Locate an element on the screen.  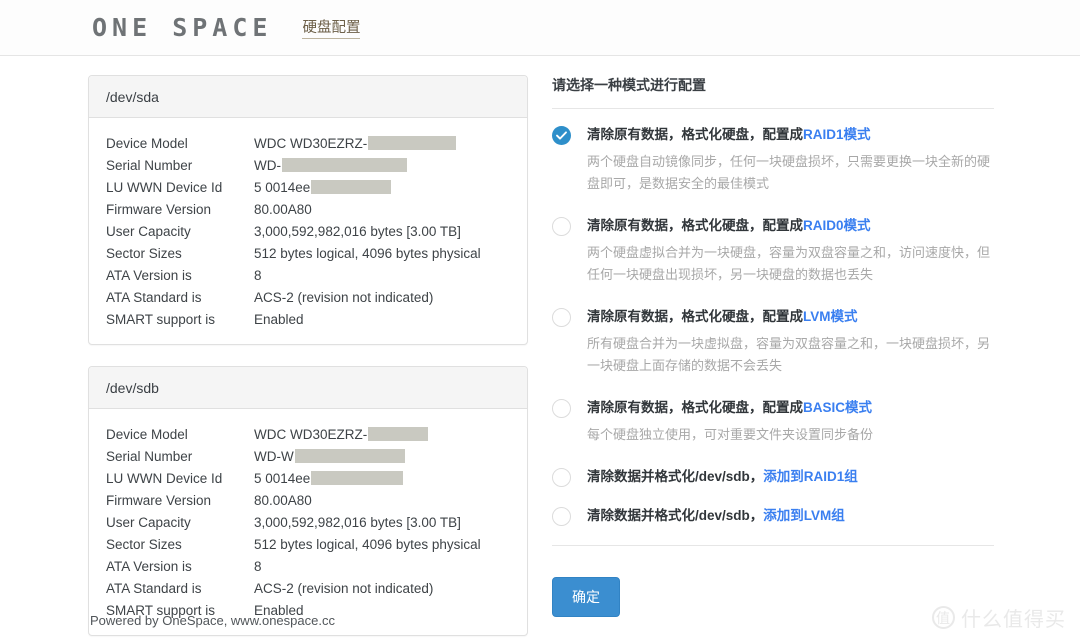
disk-attribute-value: Enabled is located at coordinates (382, 319).